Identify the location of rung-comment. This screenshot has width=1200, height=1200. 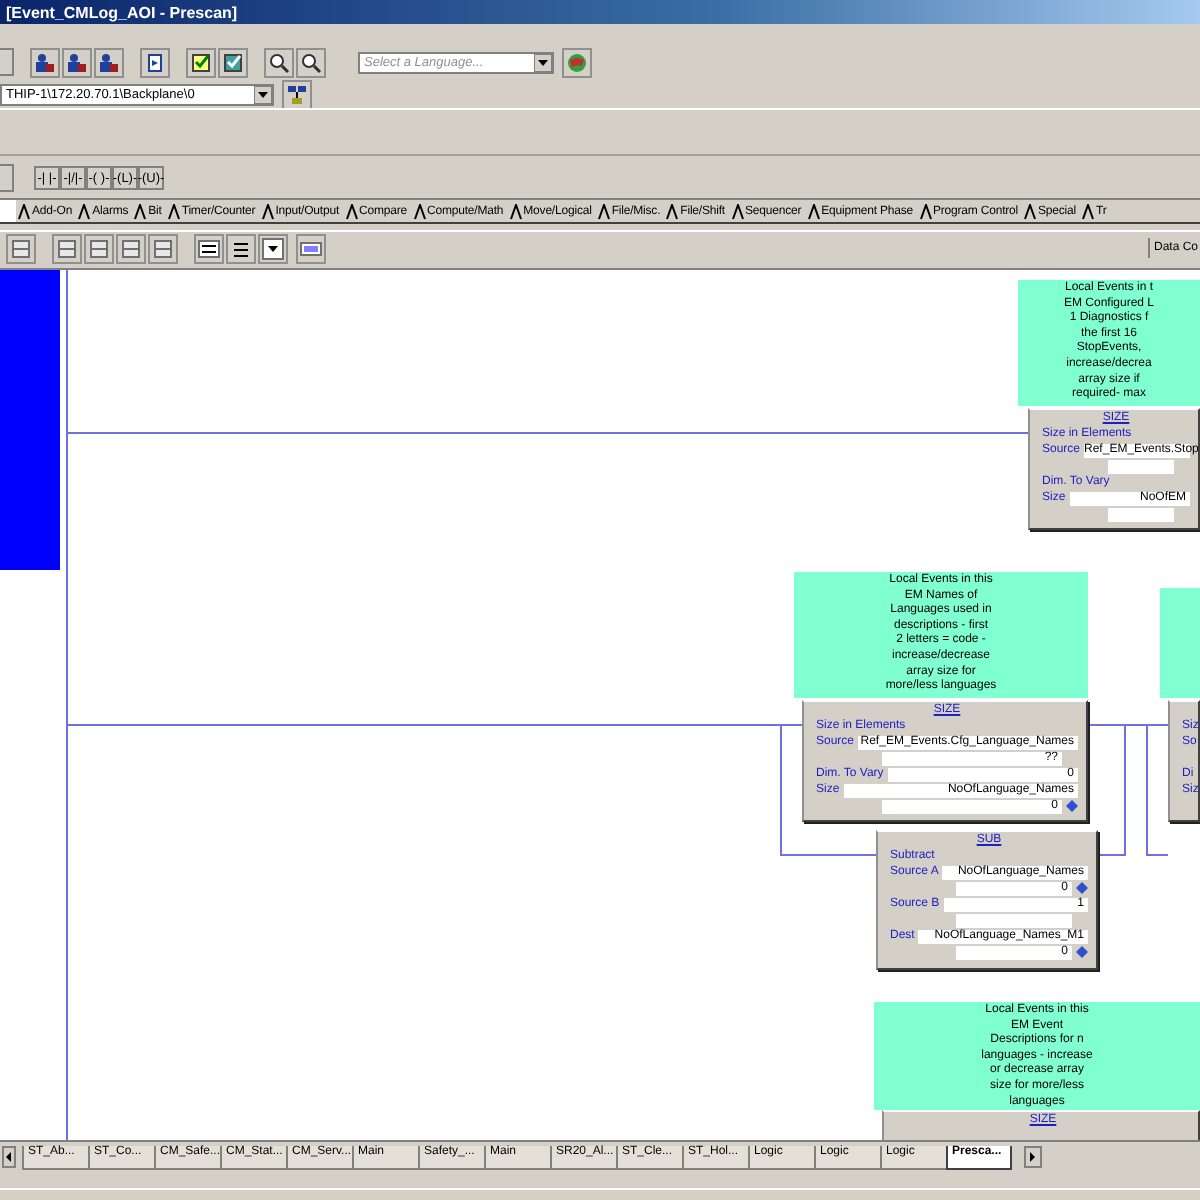
(1180, 643).